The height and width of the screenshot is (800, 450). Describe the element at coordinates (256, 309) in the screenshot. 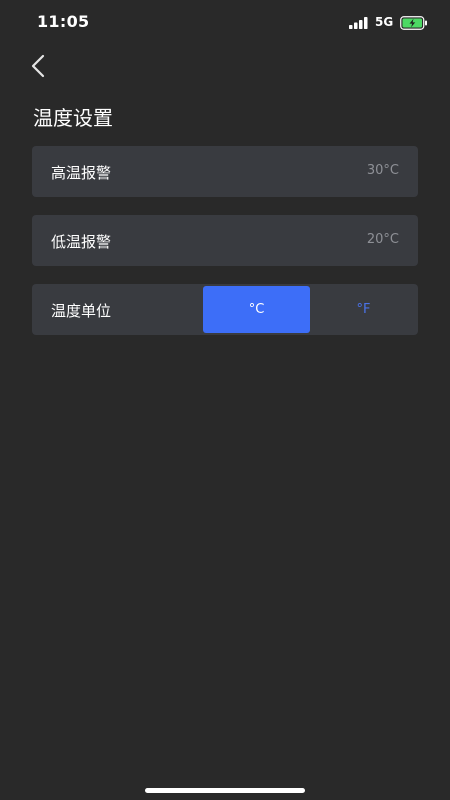

I see `celsius-option-button: °C` at that location.